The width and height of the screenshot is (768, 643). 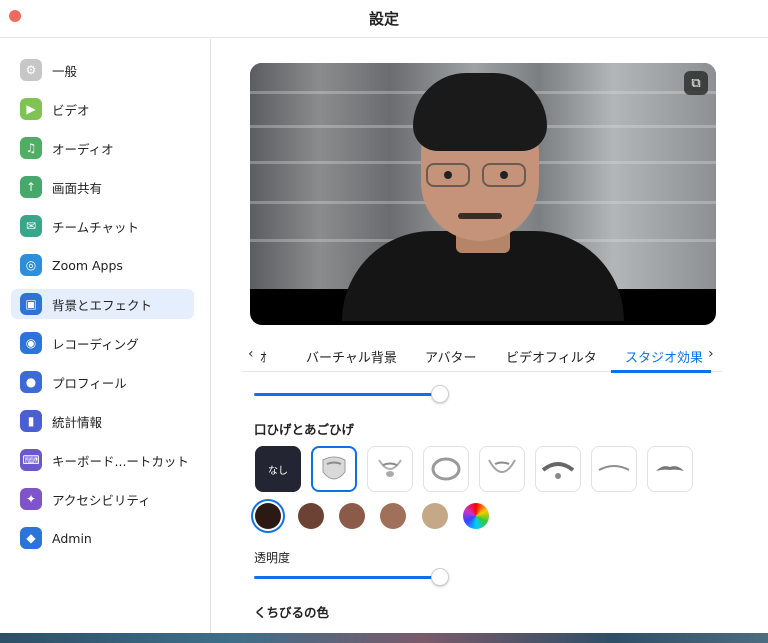 I want to click on sidebar-item-keyboard: ⌨ キーボード...ートカット, so click(x=102, y=460).